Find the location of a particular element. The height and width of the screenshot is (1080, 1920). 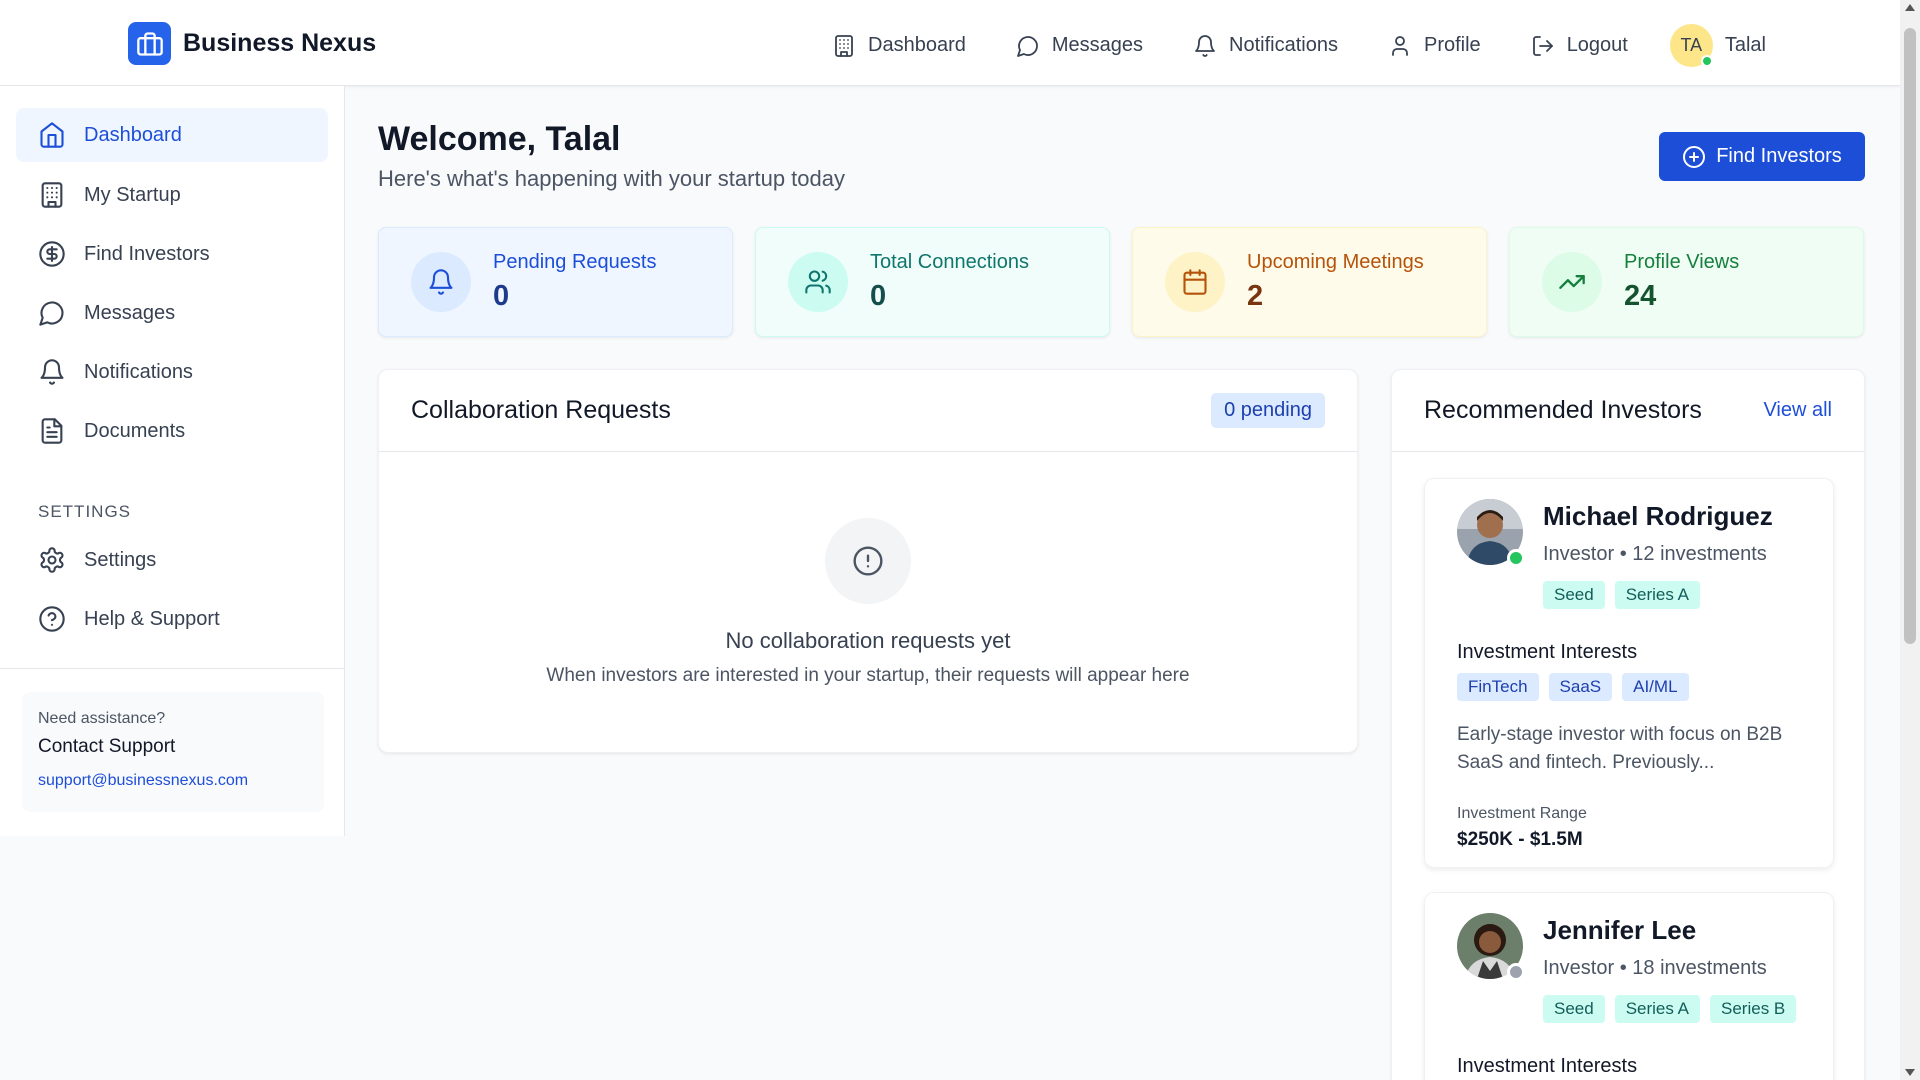

stat-pending-requests: Pending Requests 0 is located at coordinates (555, 282).